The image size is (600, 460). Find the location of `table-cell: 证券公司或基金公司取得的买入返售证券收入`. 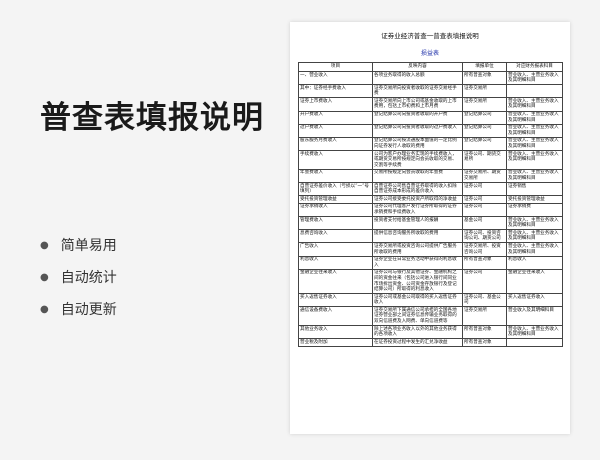

table-cell: 证券公司或基金公司取得的买入返售证券收入 is located at coordinates (417, 300).